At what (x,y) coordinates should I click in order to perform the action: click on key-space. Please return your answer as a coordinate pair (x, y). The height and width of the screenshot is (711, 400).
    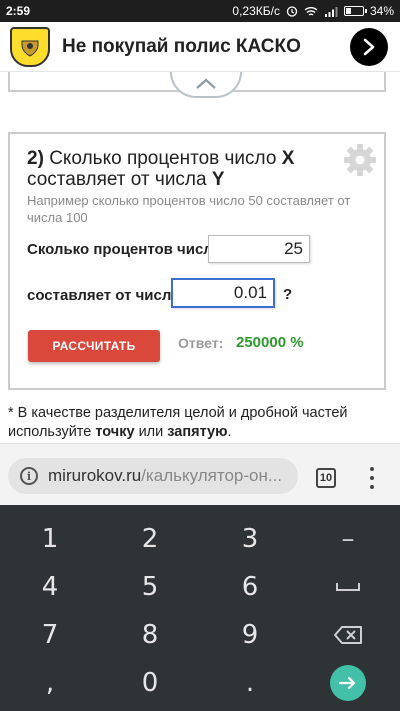
    Looking at the image, I should click on (348, 587).